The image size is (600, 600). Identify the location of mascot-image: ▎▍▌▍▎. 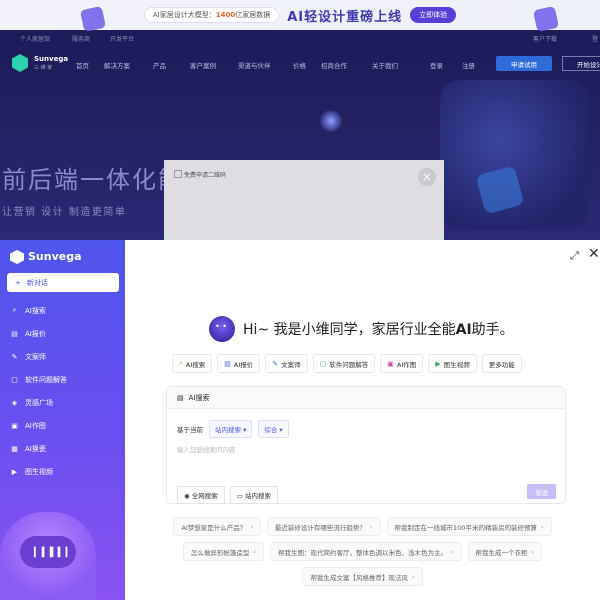
(48, 556).